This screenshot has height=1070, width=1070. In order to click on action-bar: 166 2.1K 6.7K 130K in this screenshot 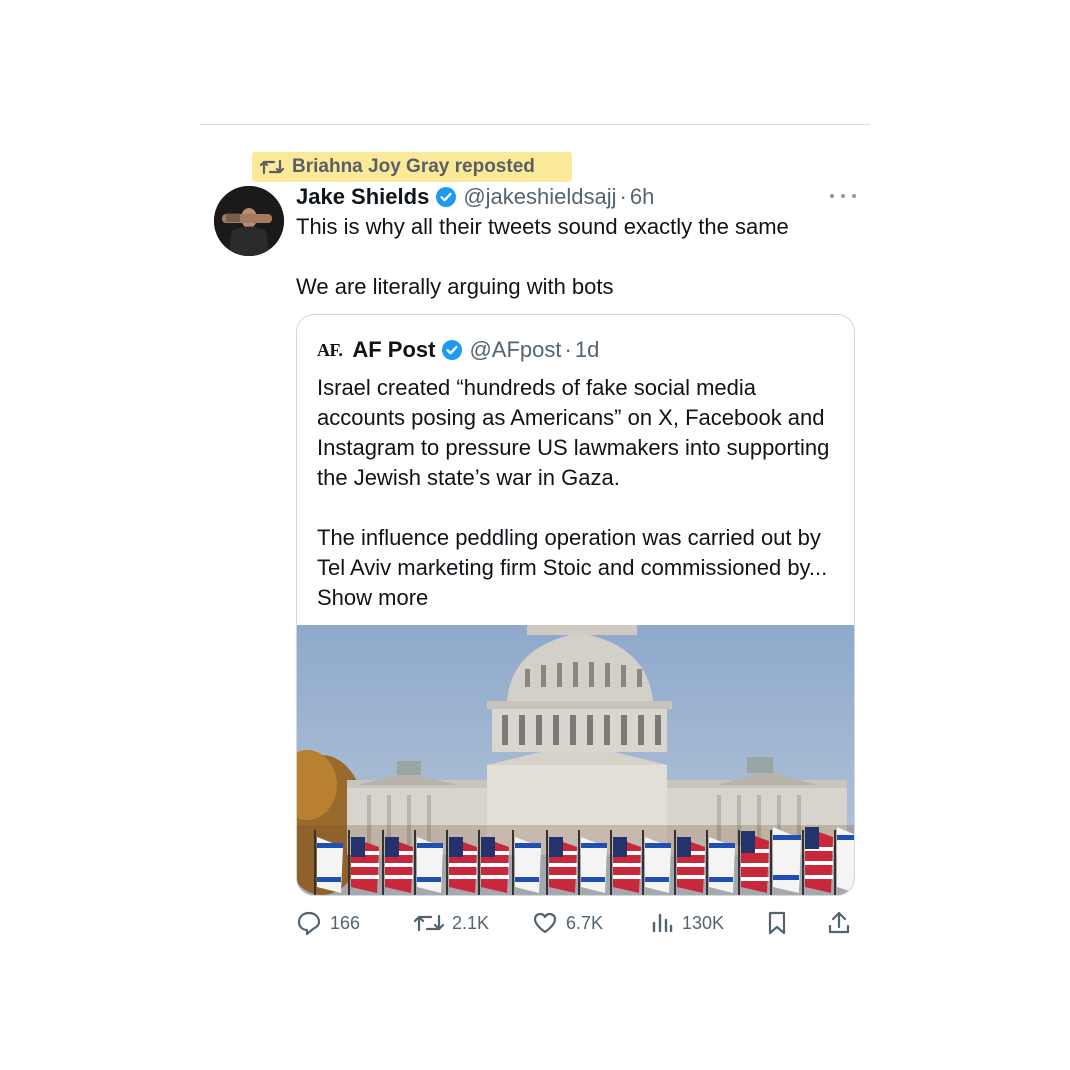, I will do `click(576, 923)`.